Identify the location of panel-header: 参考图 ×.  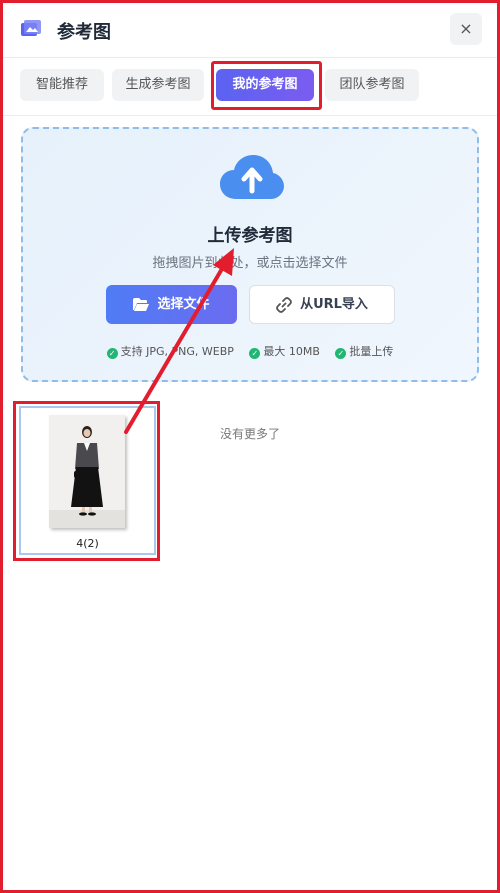
(250, 30).